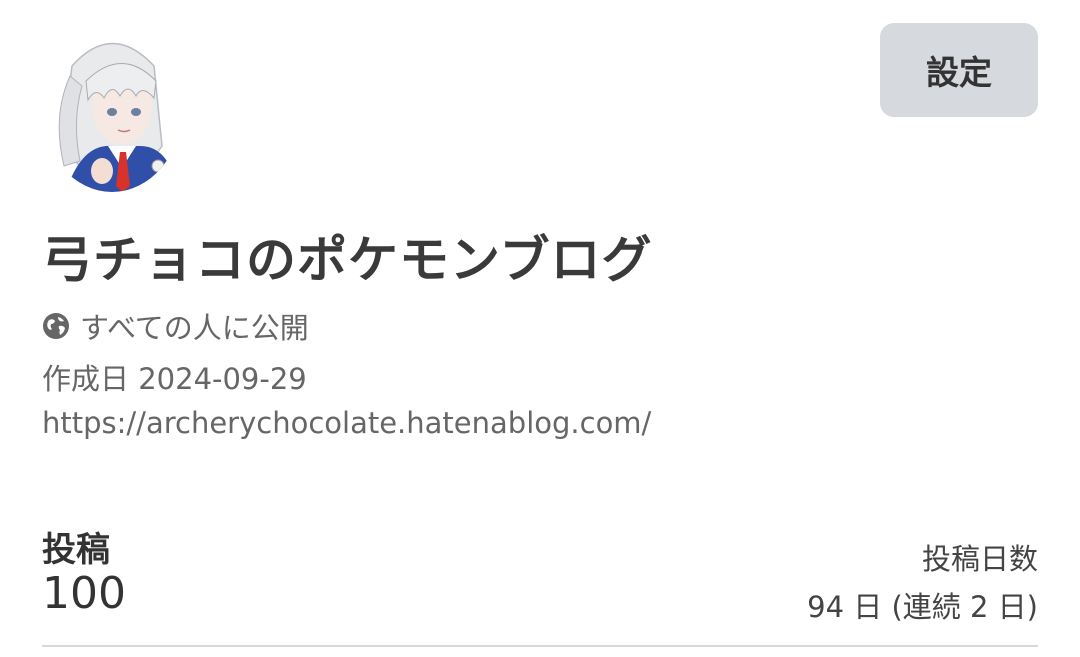  I want to click on avatar, so click(112, 109).